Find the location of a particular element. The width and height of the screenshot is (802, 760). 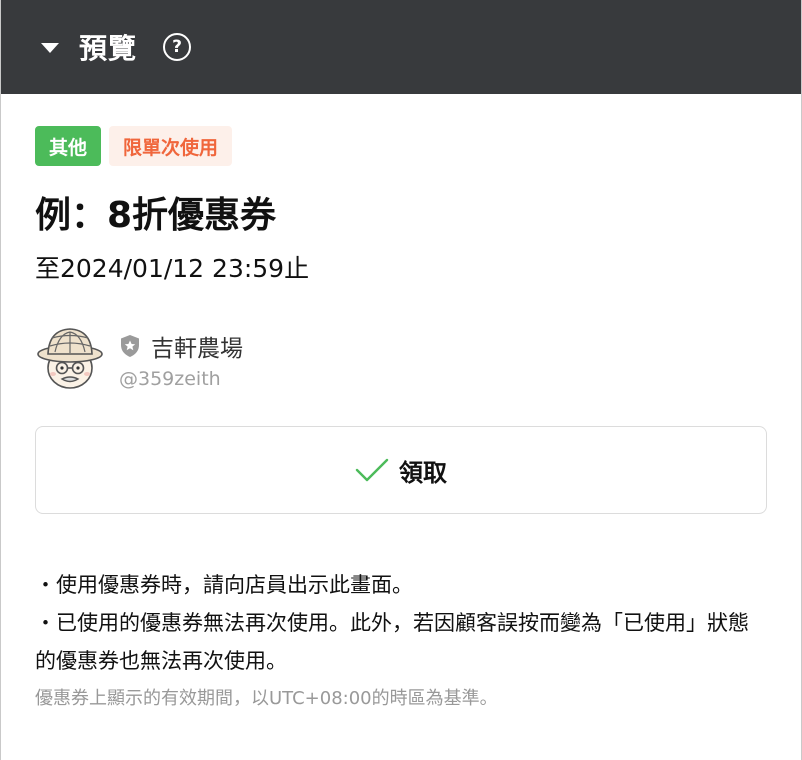

usage-tag: 限單次使用 is located at coordinates (171, 146).